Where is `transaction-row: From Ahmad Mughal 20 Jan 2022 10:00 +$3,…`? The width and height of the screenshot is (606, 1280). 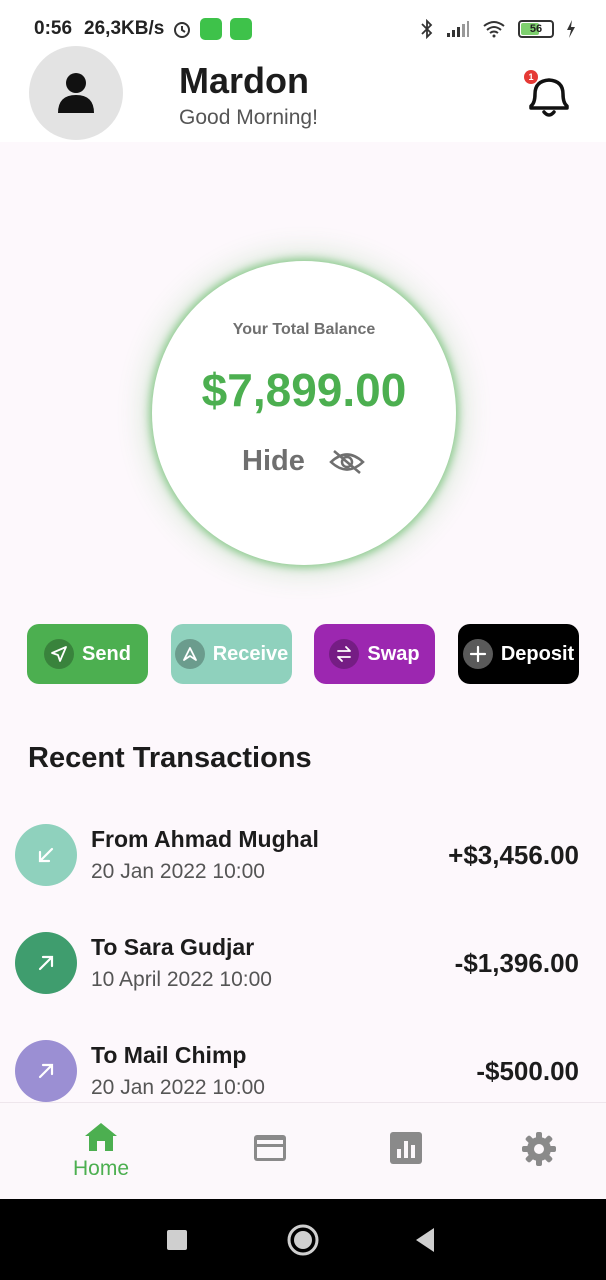
transaction-row: From Ahmad Mughal 20 Jan 2022 10:00 +$3,… is located at coordinates (303, 869).